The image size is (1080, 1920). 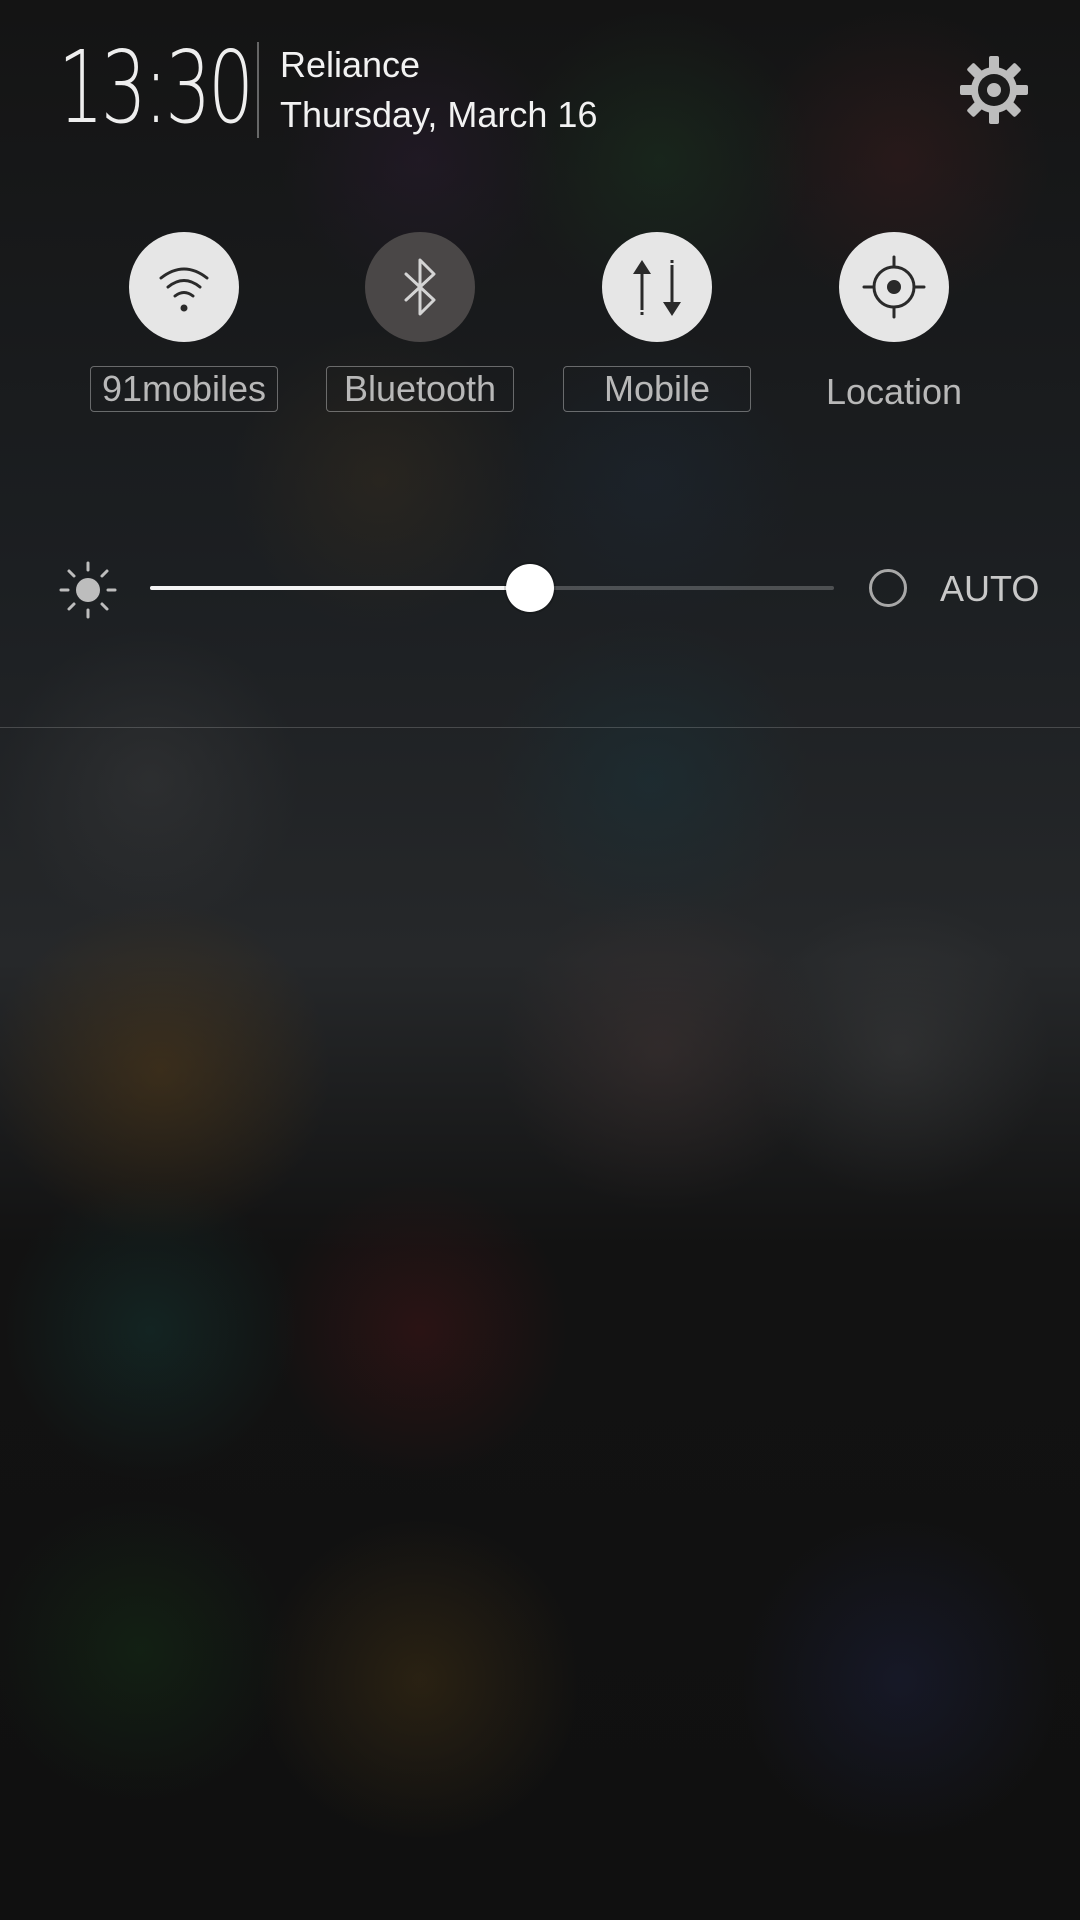 I want to click on brightness-slider-fill, so click(x=340, y=588).